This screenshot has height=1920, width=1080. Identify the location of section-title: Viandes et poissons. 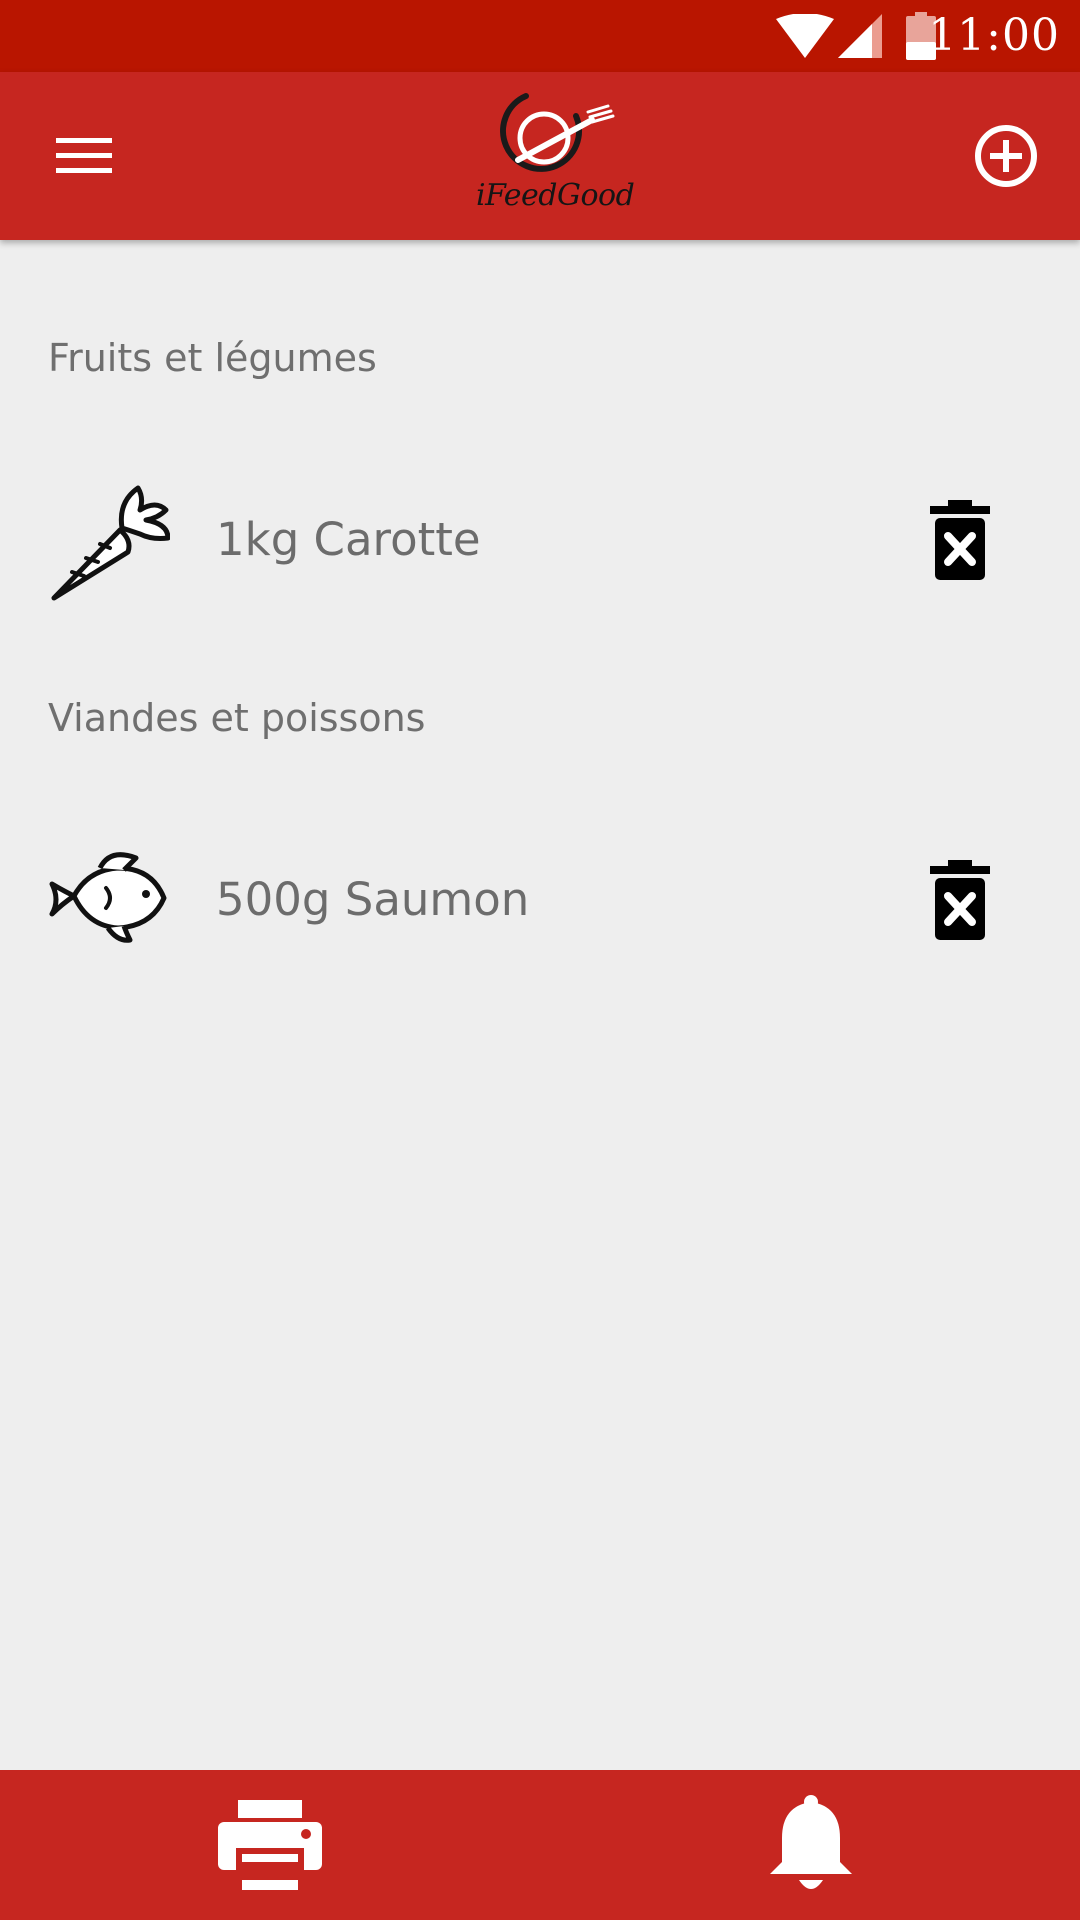
(237, 718).